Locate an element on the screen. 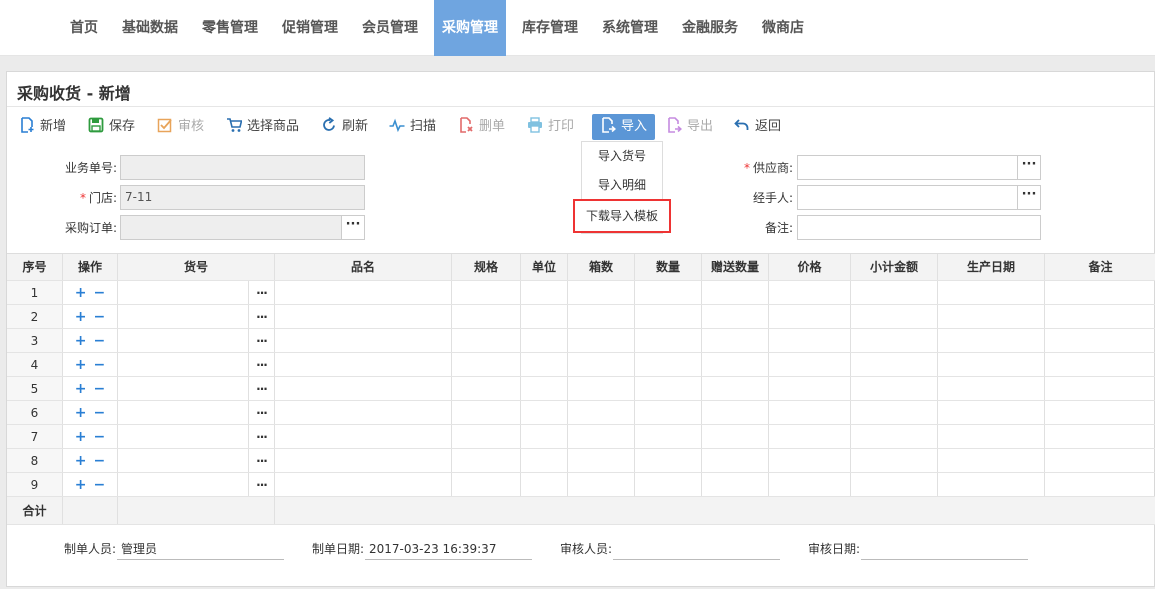 The height and width of the screenshot is (589, 1155). save-button: 保存 is located at coordinates (111, 127).